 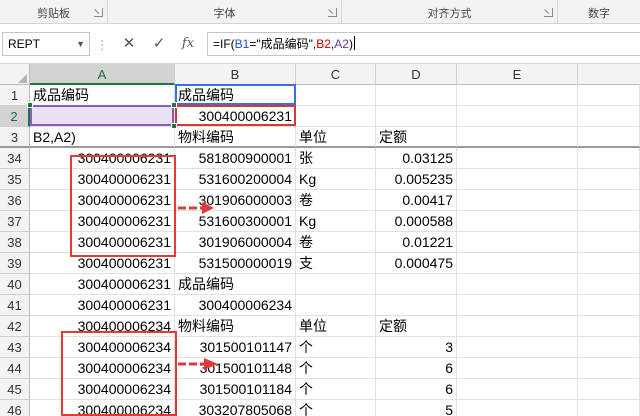 What do you see at coordinates (517, 284) in the screenshot?
I see `cell-e40` at bounding box center [517, 284].